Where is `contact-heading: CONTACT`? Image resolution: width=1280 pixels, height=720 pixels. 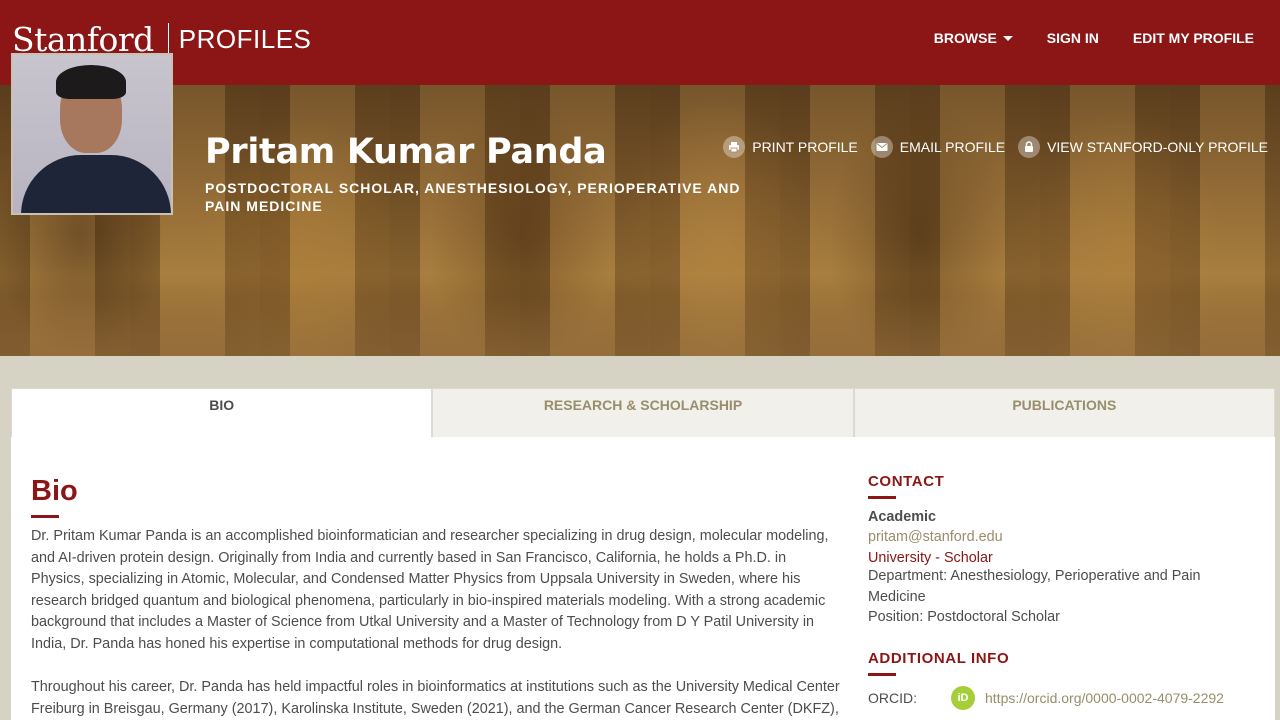
contact-heading: CONTACT is located at coordinates (906, 481).